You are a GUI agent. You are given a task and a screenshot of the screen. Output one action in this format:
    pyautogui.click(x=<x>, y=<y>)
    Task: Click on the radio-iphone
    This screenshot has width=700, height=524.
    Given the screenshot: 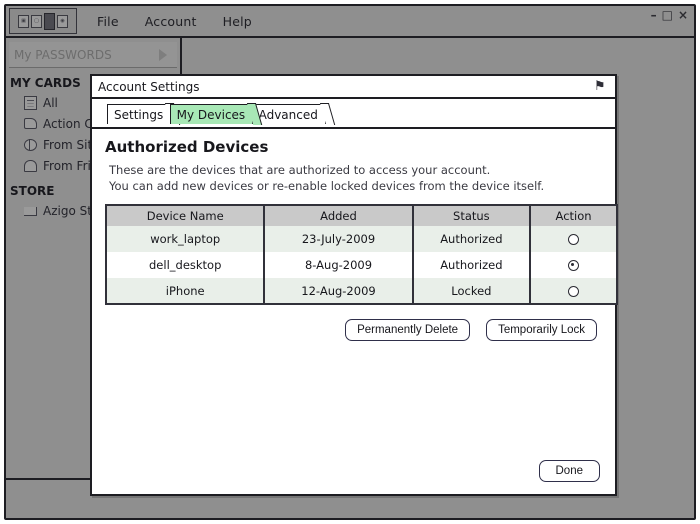 What is the action you would take?
    pyautogui.click(x=574, y=291)
    